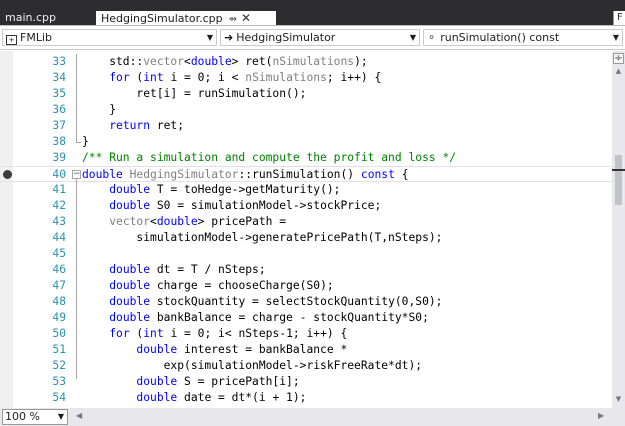 Image resolution: width=625 pixels, height=426 pixels. I want to click on outlining-end, so click(78, 142).